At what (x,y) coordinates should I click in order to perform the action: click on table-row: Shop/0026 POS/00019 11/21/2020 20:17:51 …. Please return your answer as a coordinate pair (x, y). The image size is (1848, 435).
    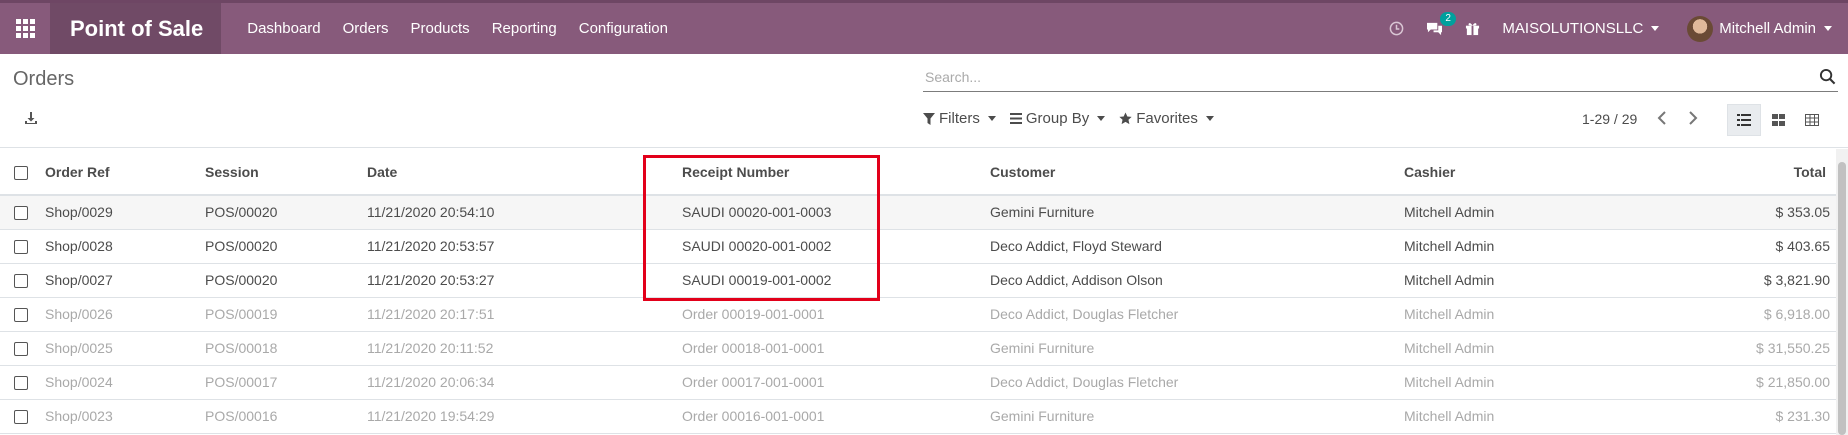
    Looking at the image, I should click on (918, 314).